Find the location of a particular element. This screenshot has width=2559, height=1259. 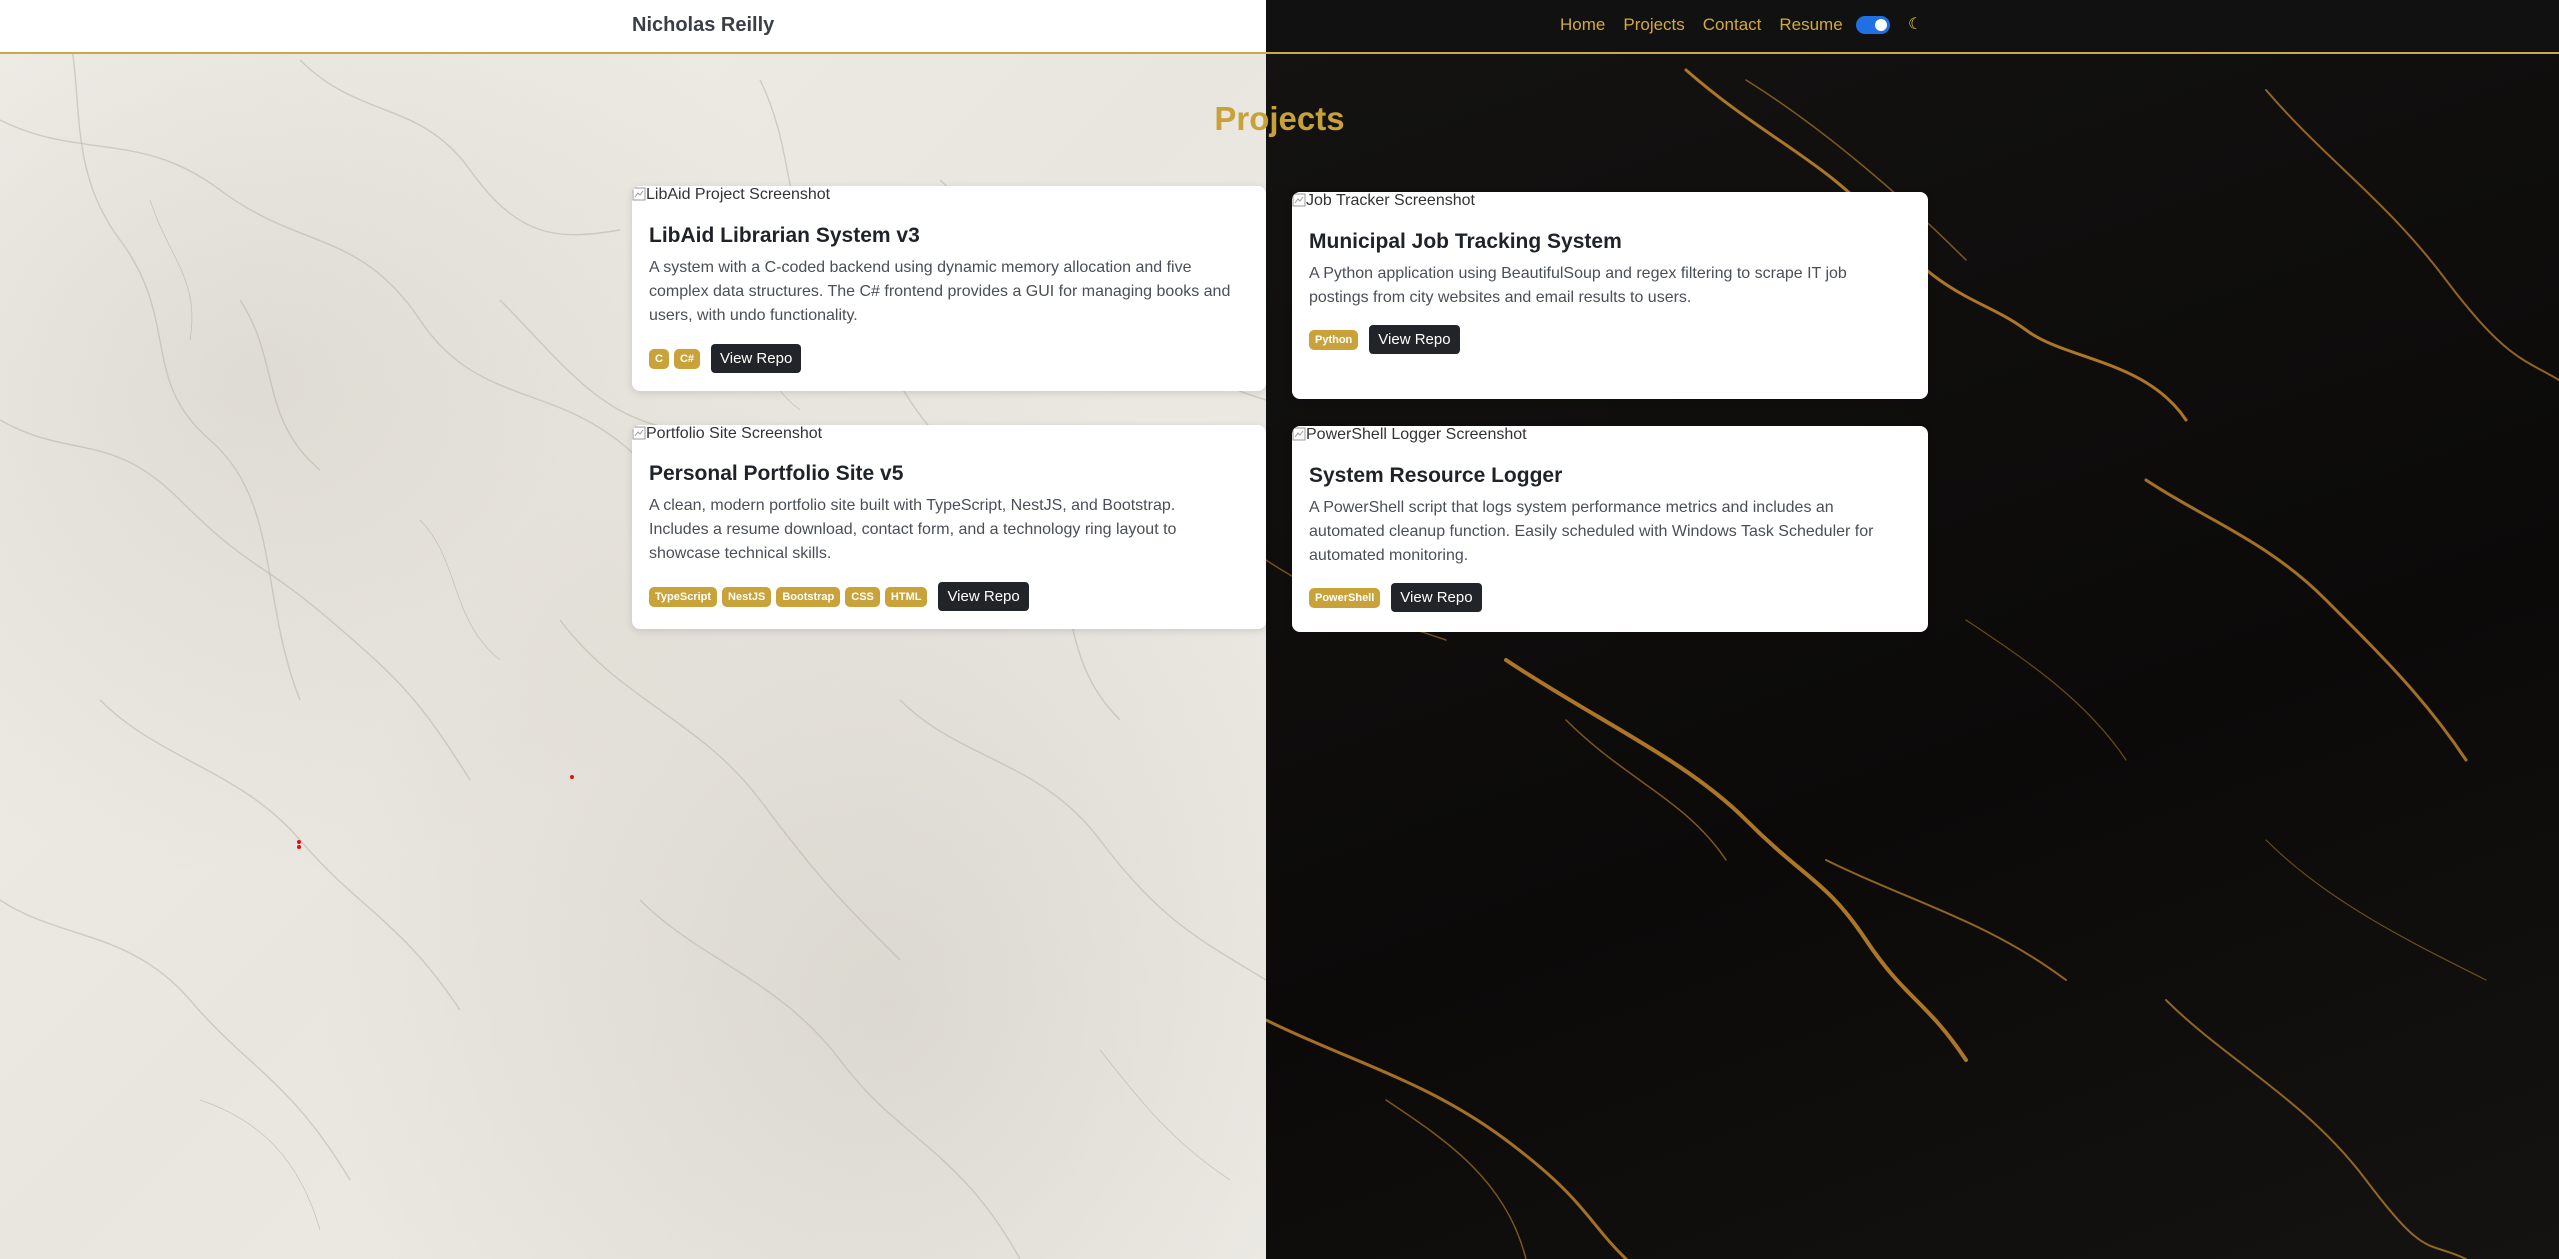

tag-badge: PowerShell is located at coordinates (1345, 597).